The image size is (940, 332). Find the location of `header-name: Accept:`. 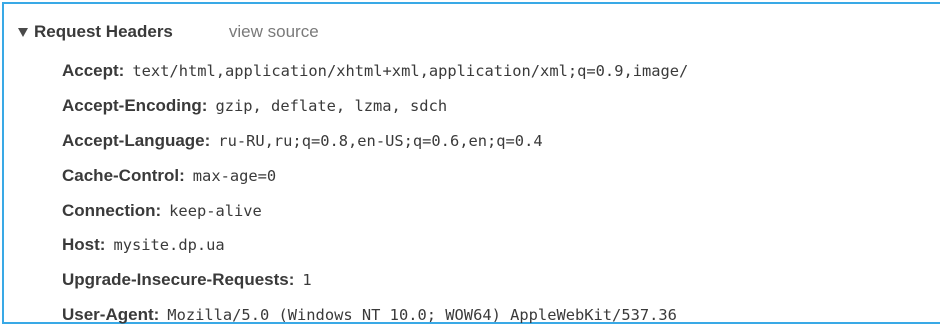

header-name: Accept: is located at coordinates (93, 71).